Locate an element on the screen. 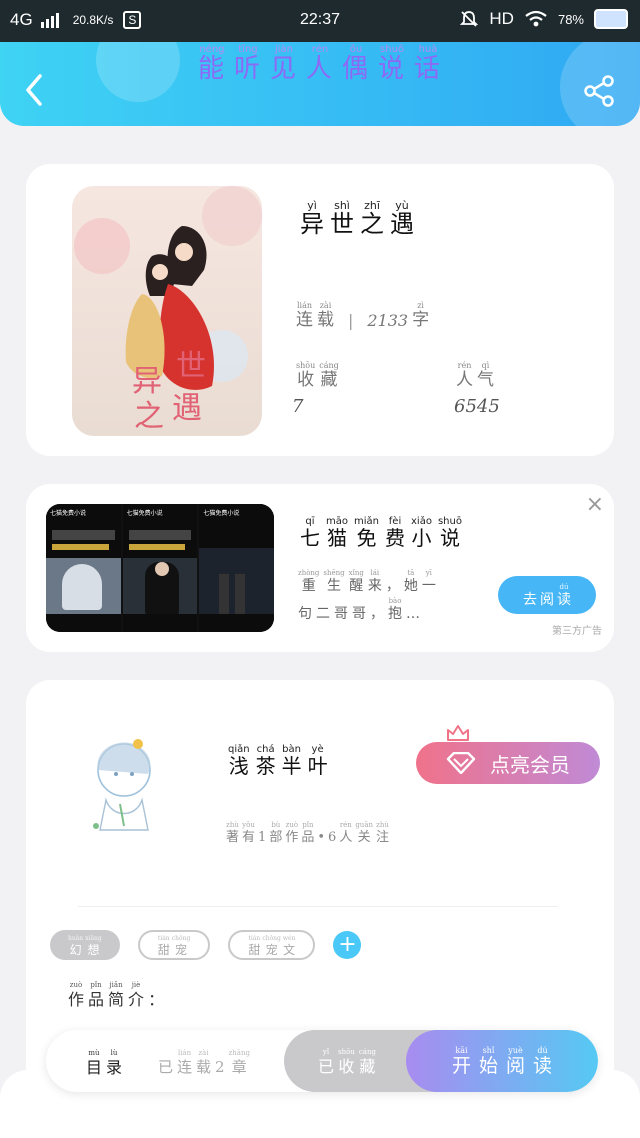 Image resolution: width=640 pixels, height=1138 pixels. hanzi: 文 is located at coordinates (289, 949).